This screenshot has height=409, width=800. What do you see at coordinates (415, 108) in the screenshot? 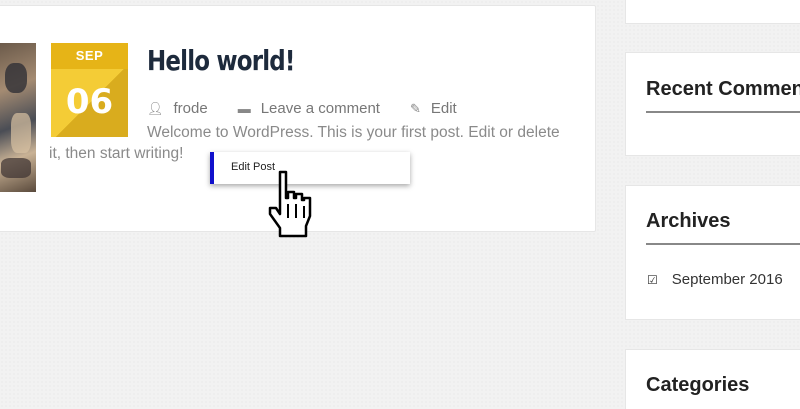
I see `edit-icon: ✎` at bounding box center [415, 108].